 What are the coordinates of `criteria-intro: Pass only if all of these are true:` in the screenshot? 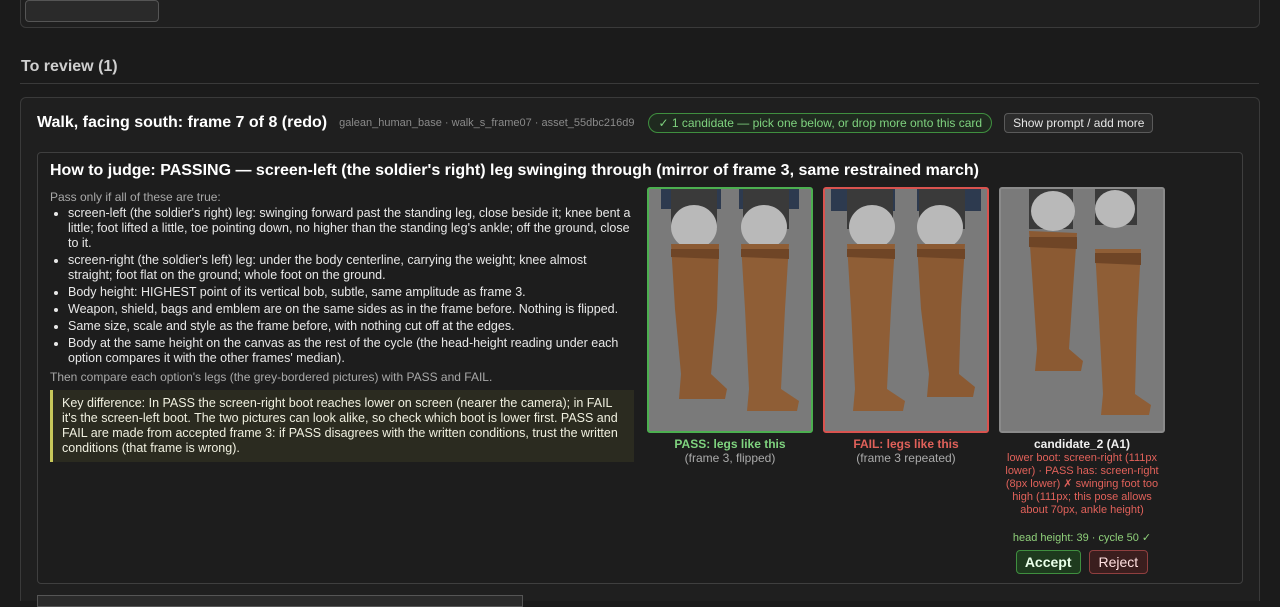 It's located at (135, 197).